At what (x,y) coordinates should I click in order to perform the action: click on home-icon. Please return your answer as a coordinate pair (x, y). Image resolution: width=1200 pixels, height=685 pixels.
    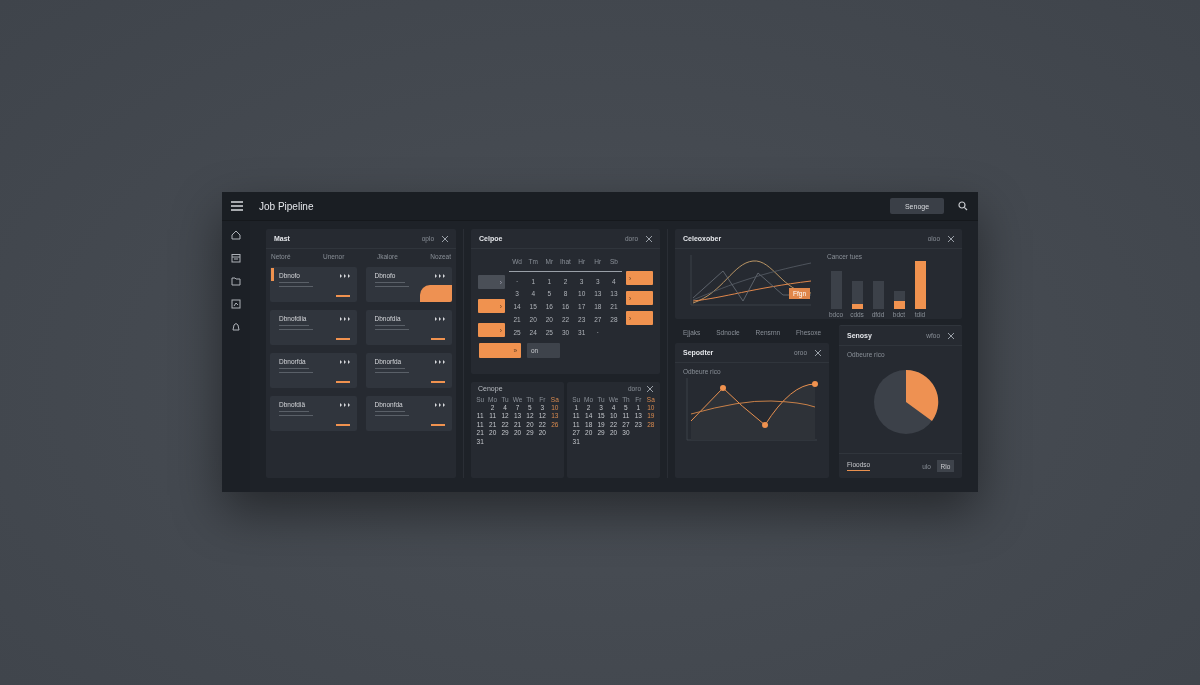
    Looking at the image, I should click on (236, 235).